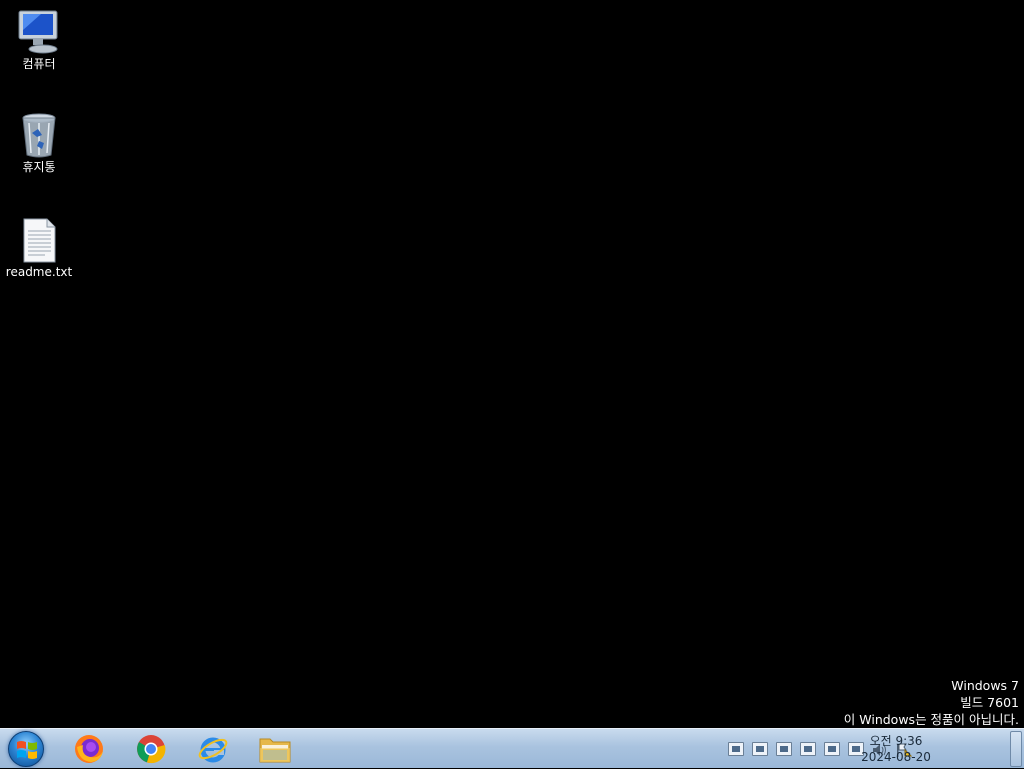  I want to click on taskbar-app-firefox, so click(89, 749).